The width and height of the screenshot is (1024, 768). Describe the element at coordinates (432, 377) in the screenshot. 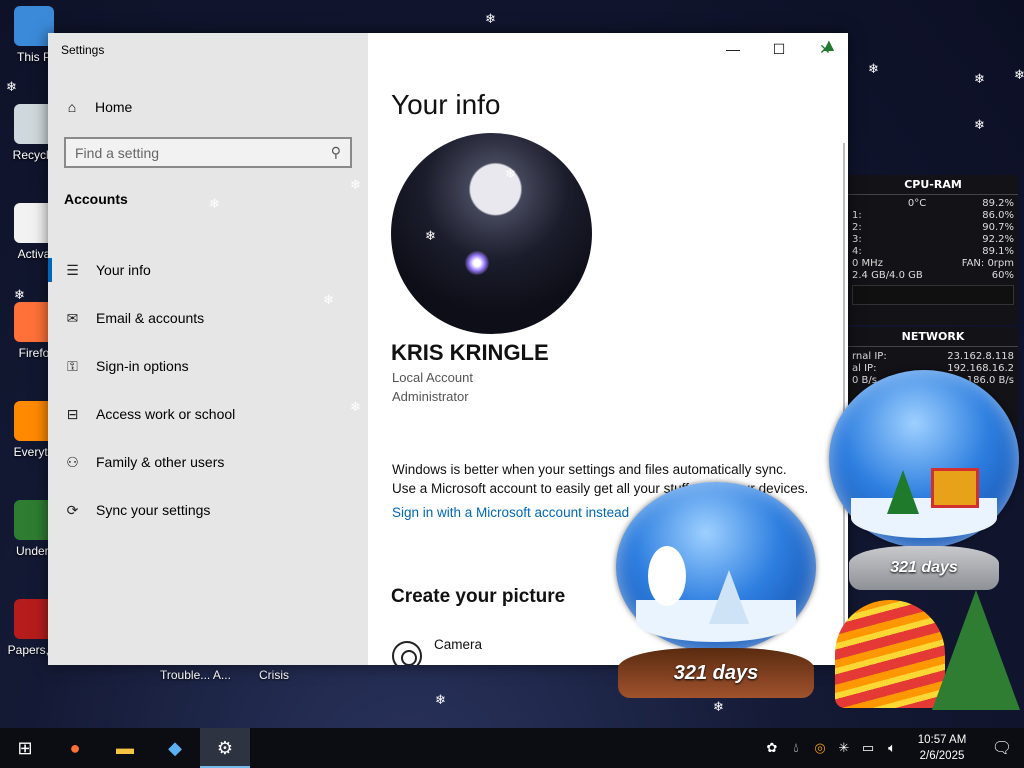

I see `account-type: Local Account` at that location.